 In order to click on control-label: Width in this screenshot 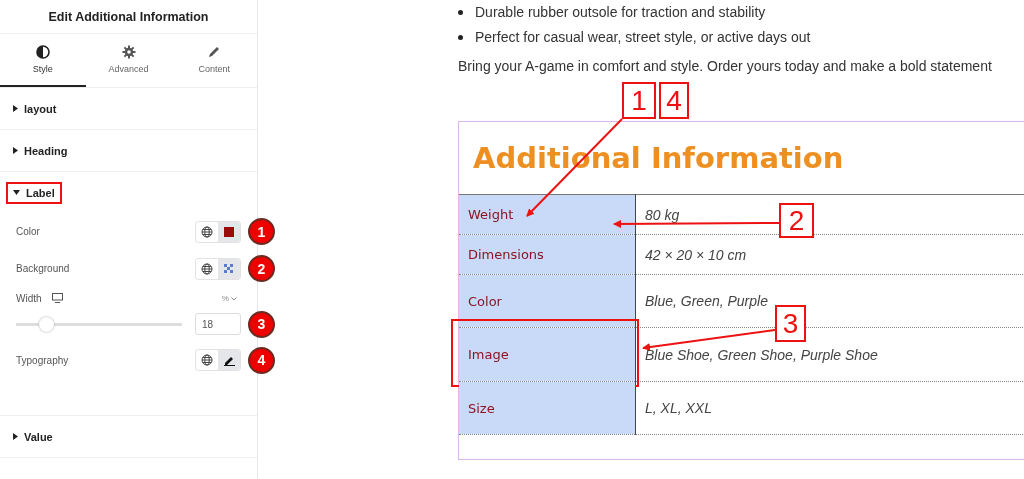, I will do `click(29, 298)`.